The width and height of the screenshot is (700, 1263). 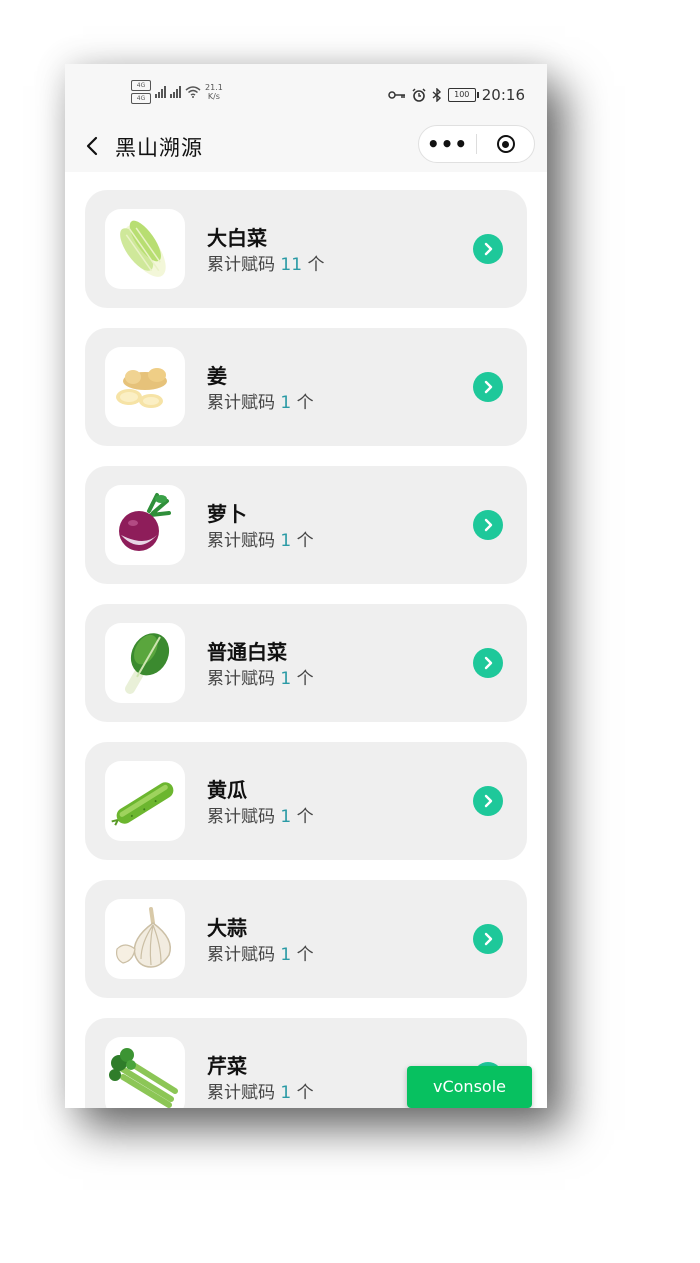 I want to click on cucumber-icon, so click(x=142, y=804).